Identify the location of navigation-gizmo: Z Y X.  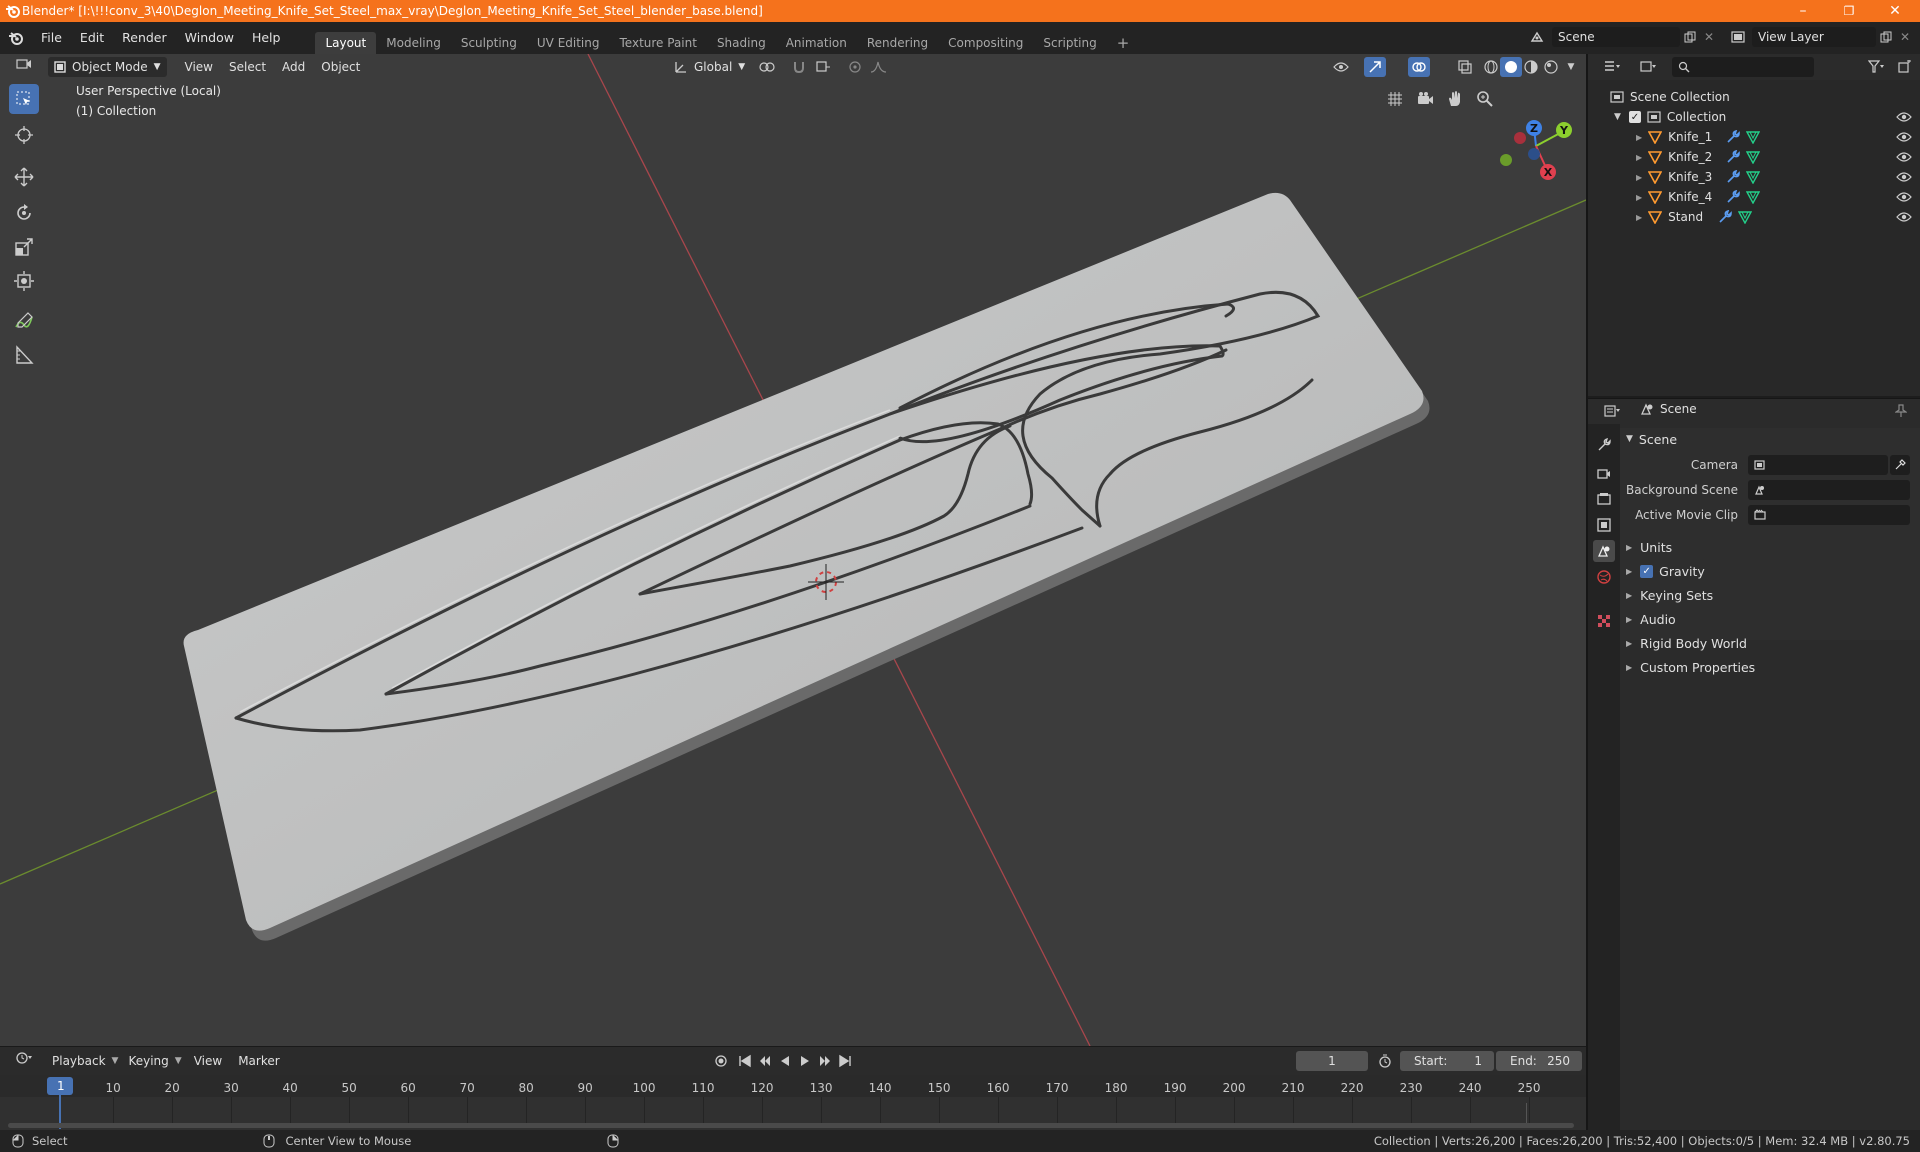
(1539, 136).